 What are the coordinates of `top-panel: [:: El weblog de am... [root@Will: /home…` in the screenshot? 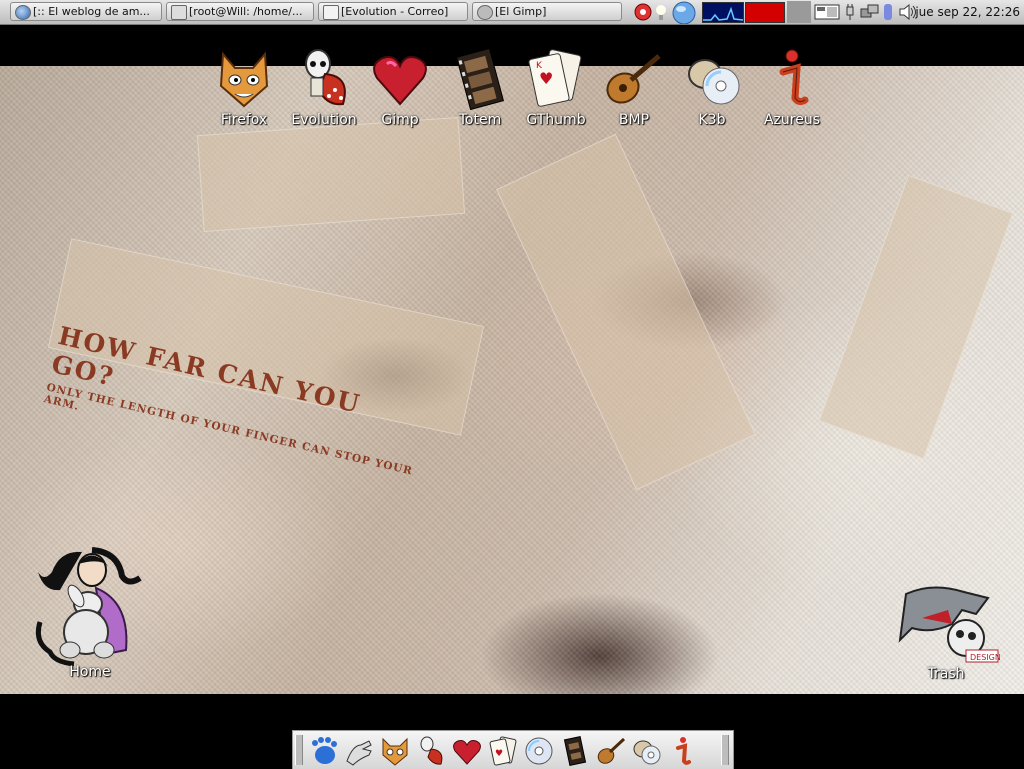 It's located at (512, 12).